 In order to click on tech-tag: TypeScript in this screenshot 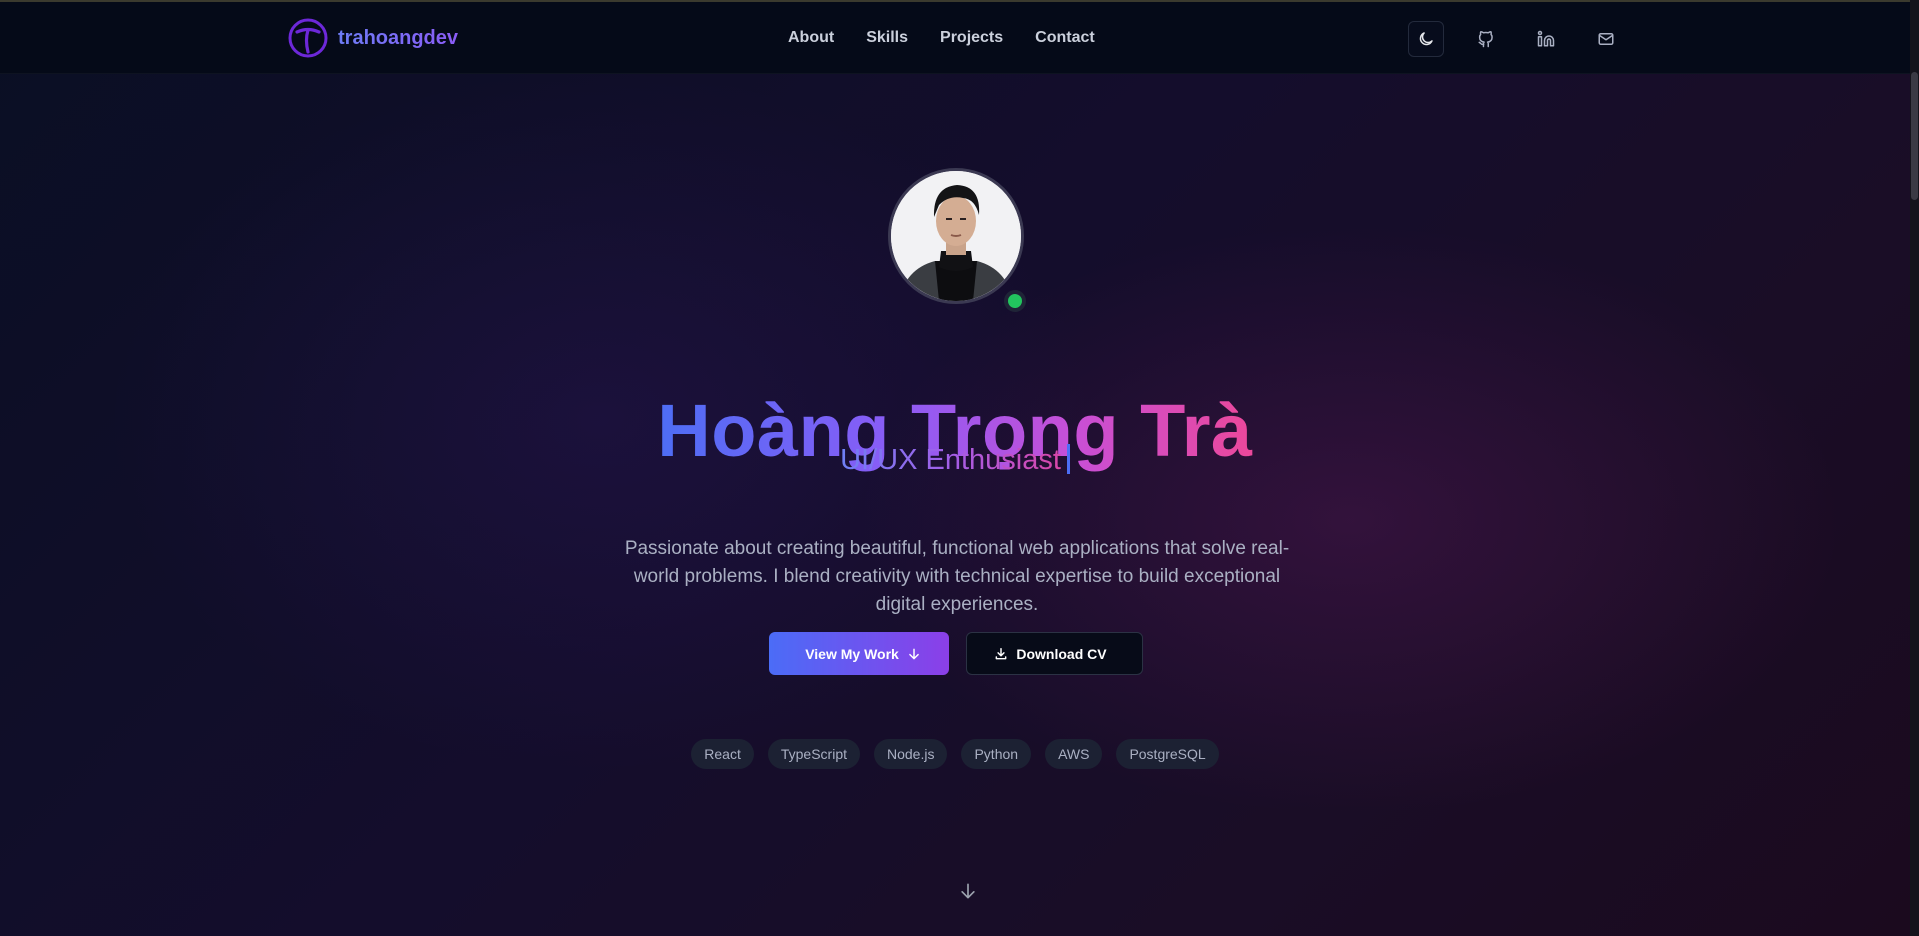, I will do `click(813, 754)`.